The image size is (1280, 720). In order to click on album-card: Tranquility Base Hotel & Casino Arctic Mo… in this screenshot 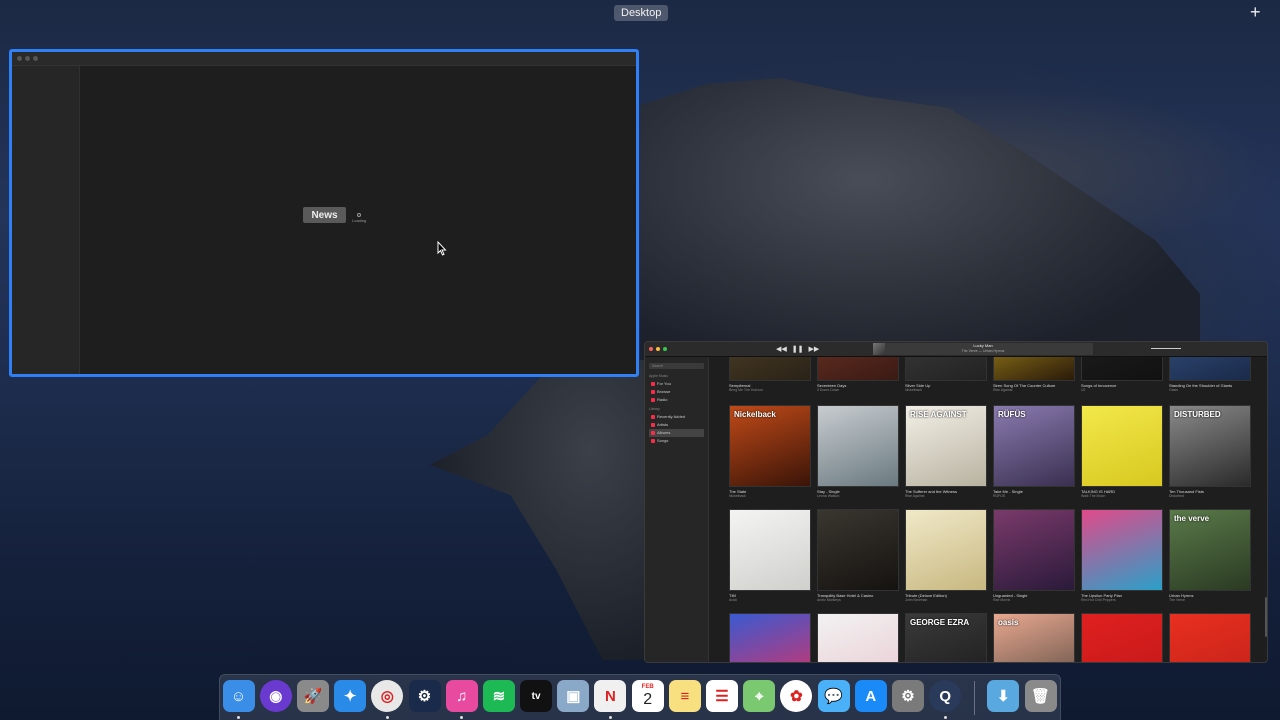, I will do `click(858, 555)`.